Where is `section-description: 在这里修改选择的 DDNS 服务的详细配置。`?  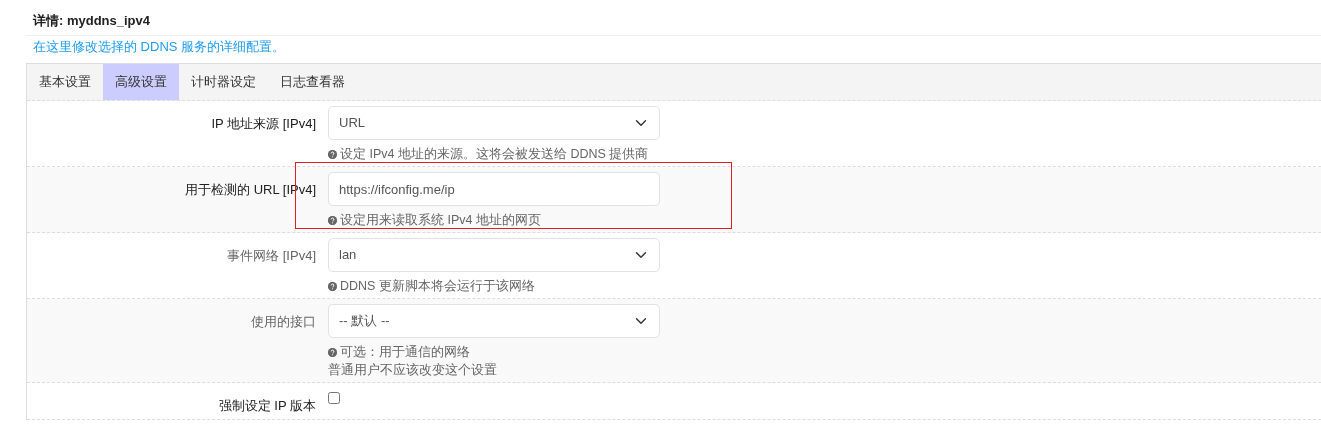
section-description: 在这里修改选择的 DDNS 服务的详细配置。 is located at coordinates (159, 47).